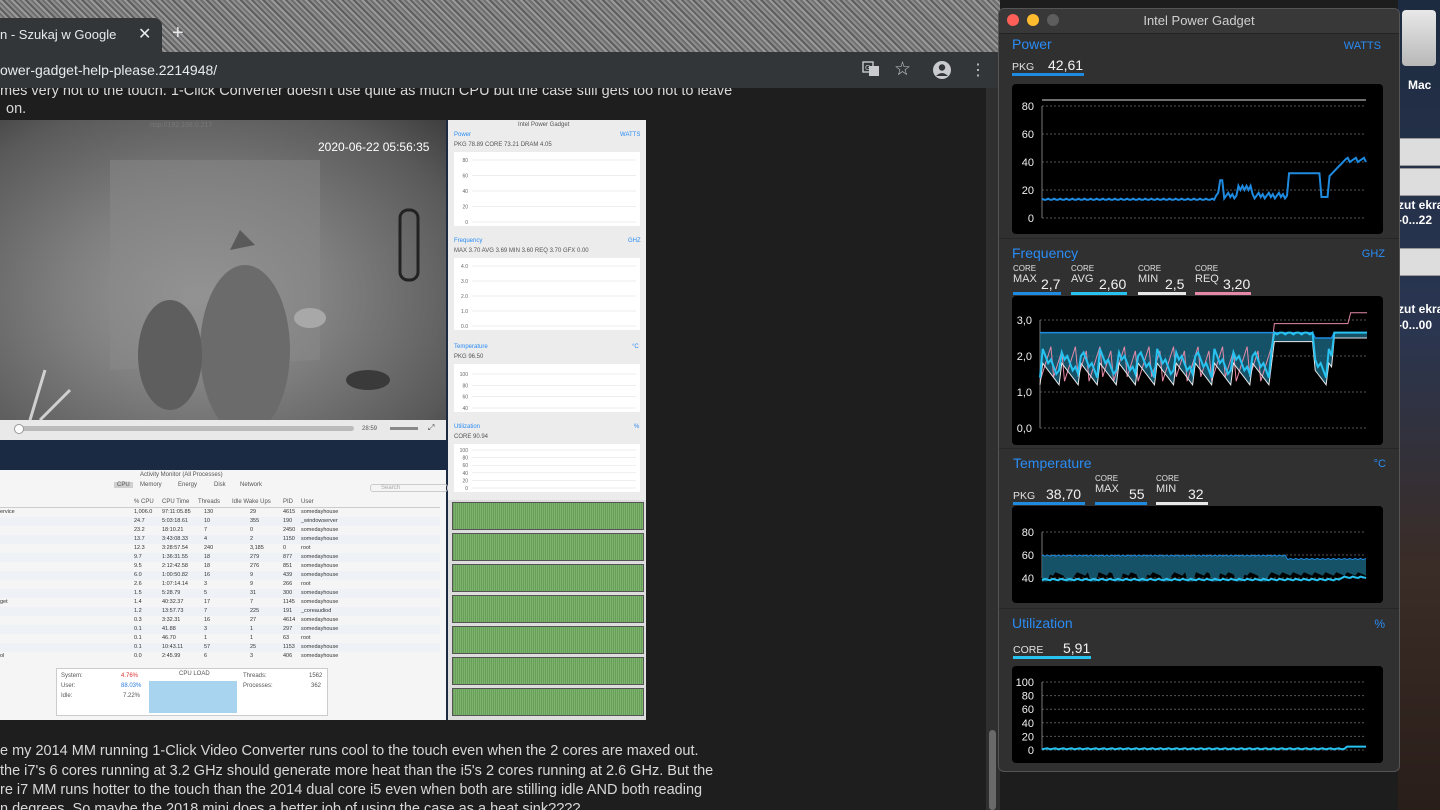 This screenshot has height=810, width=1440. I want to click on address-bar: ower-gadget-help-please.2214948/, so click(108, 70).